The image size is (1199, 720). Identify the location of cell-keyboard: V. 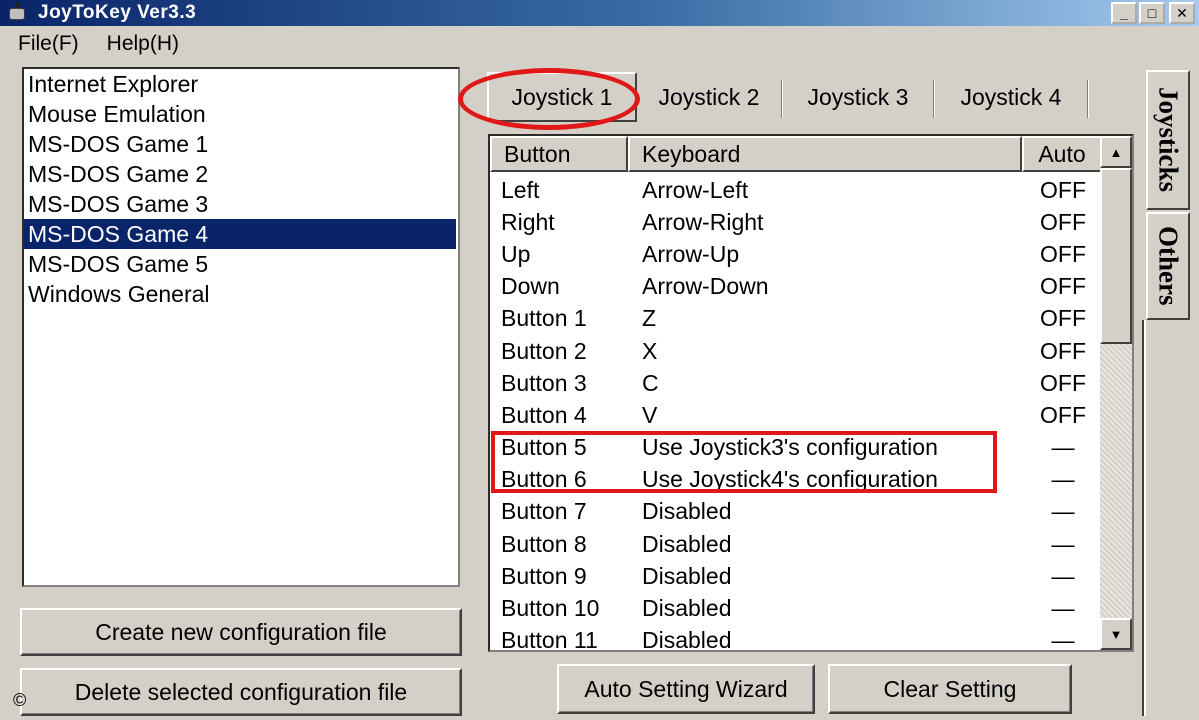
(650, 414).